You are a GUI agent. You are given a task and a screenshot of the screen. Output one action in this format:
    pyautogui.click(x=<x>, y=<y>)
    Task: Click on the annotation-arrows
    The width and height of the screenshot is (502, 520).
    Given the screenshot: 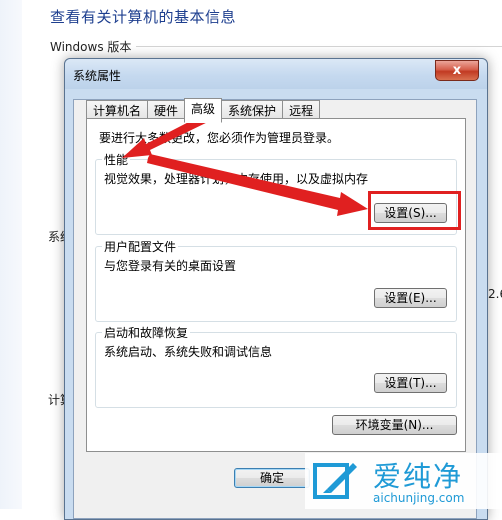 What is the action you would take?
    pyautogui.click(x=245, y=164)
    